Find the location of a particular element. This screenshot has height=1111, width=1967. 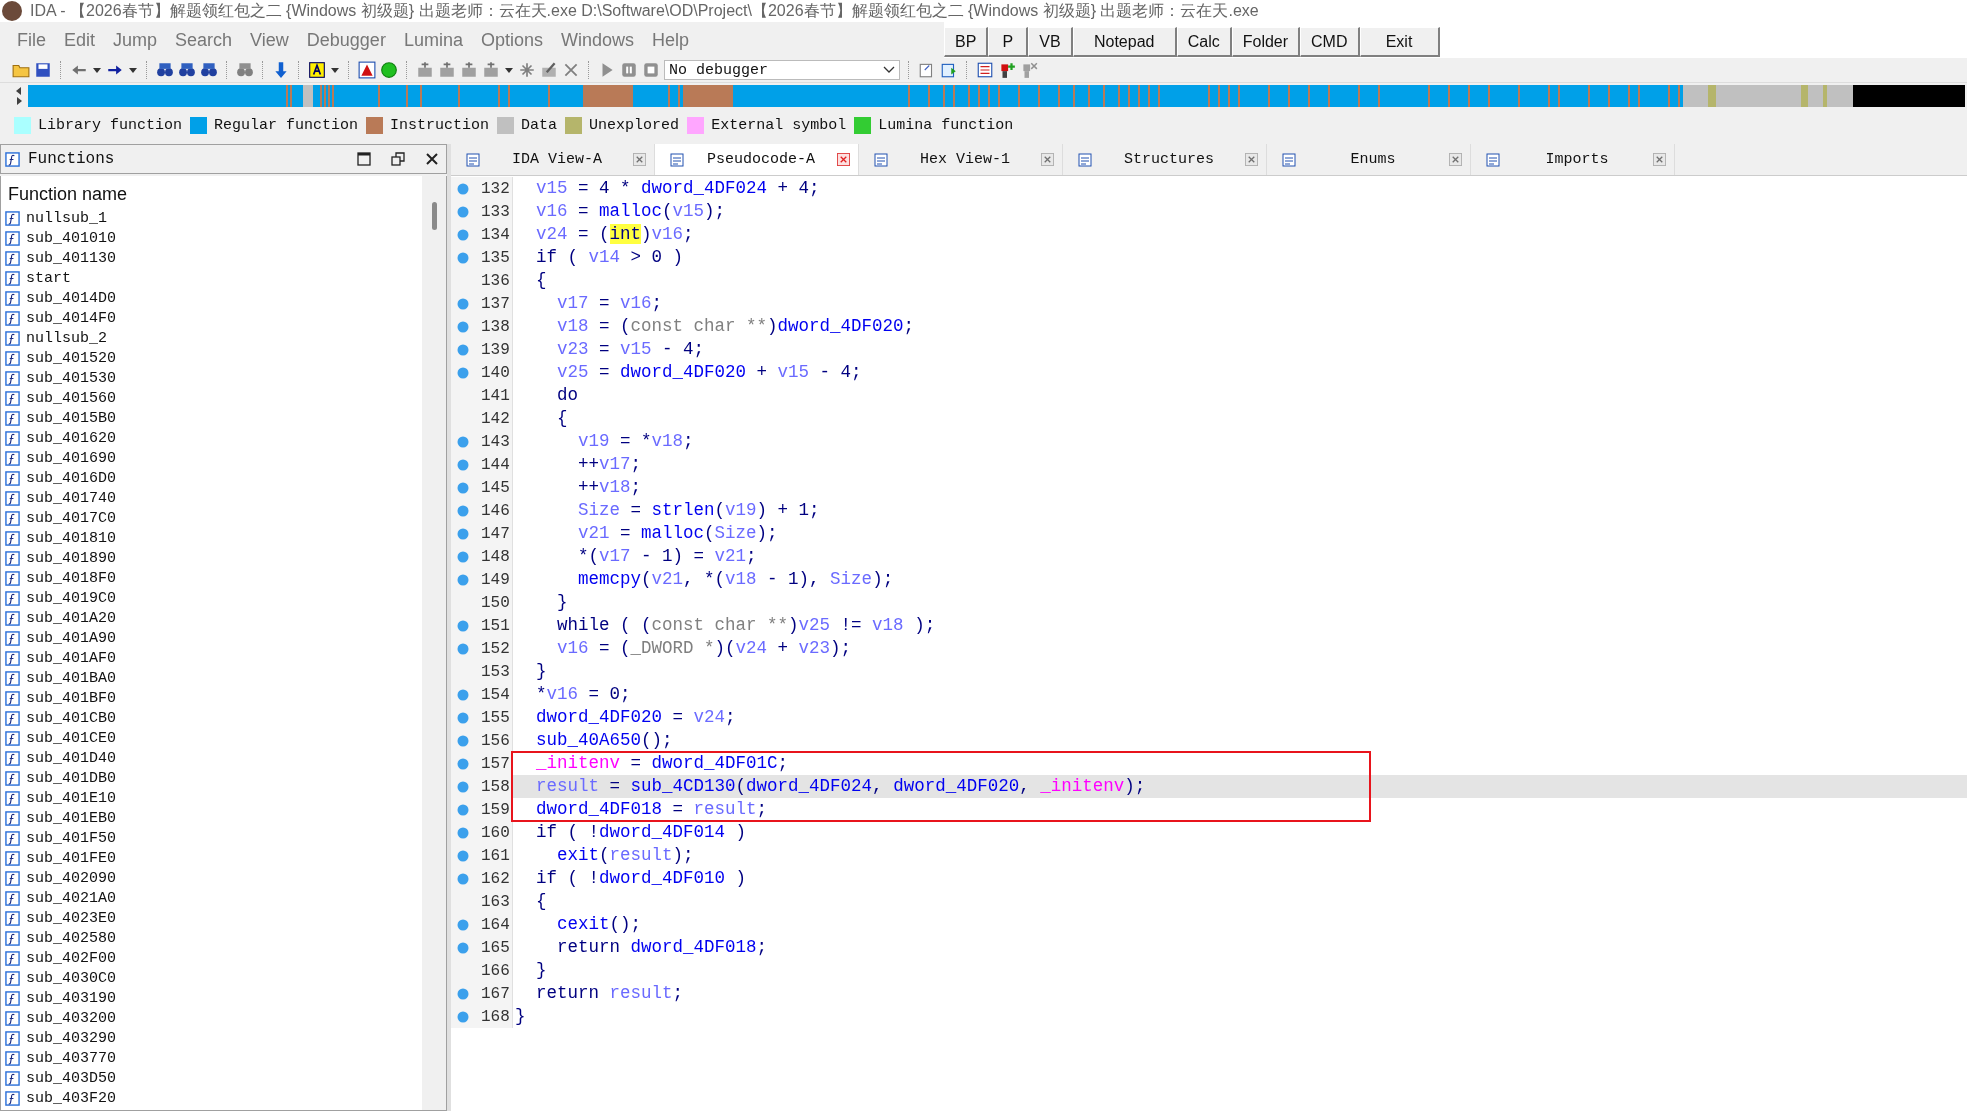

ball-icon is located at coordinates (389, 70).